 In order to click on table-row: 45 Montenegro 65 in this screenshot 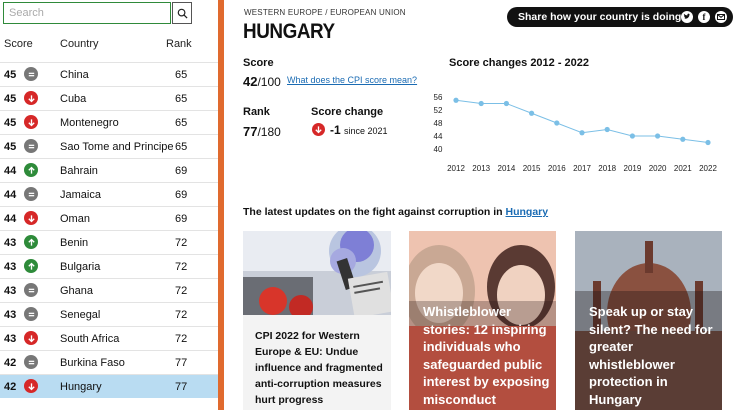, I will do `click(109, 122)`.